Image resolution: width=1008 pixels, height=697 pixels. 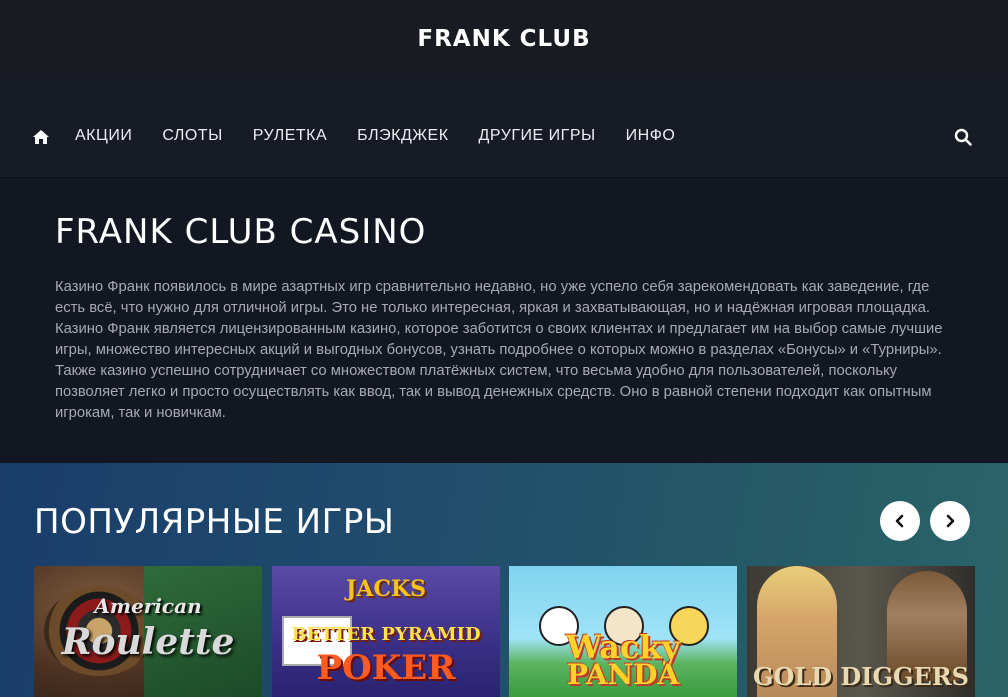 I want to click on game-title-line: GOLD DIGGERS, so click(x=861, y=676).